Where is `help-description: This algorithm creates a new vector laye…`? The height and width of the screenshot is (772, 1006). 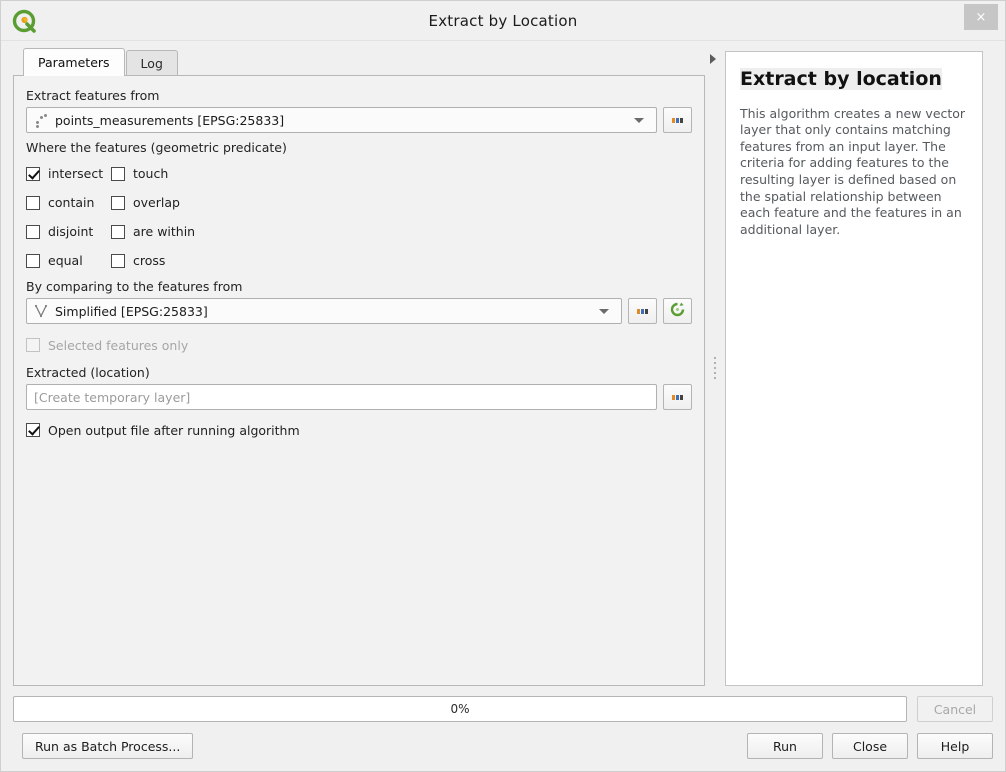 help-description: This algorithm creates a new vector laye… is located at coordinates (853, 171).